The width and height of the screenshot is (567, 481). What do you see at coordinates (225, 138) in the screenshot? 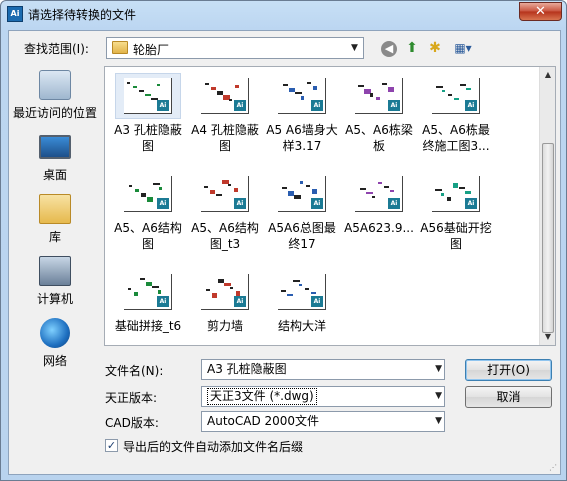
I see `file-name: A4 孔桩隐蔽图` at bounding box center [225, 138].